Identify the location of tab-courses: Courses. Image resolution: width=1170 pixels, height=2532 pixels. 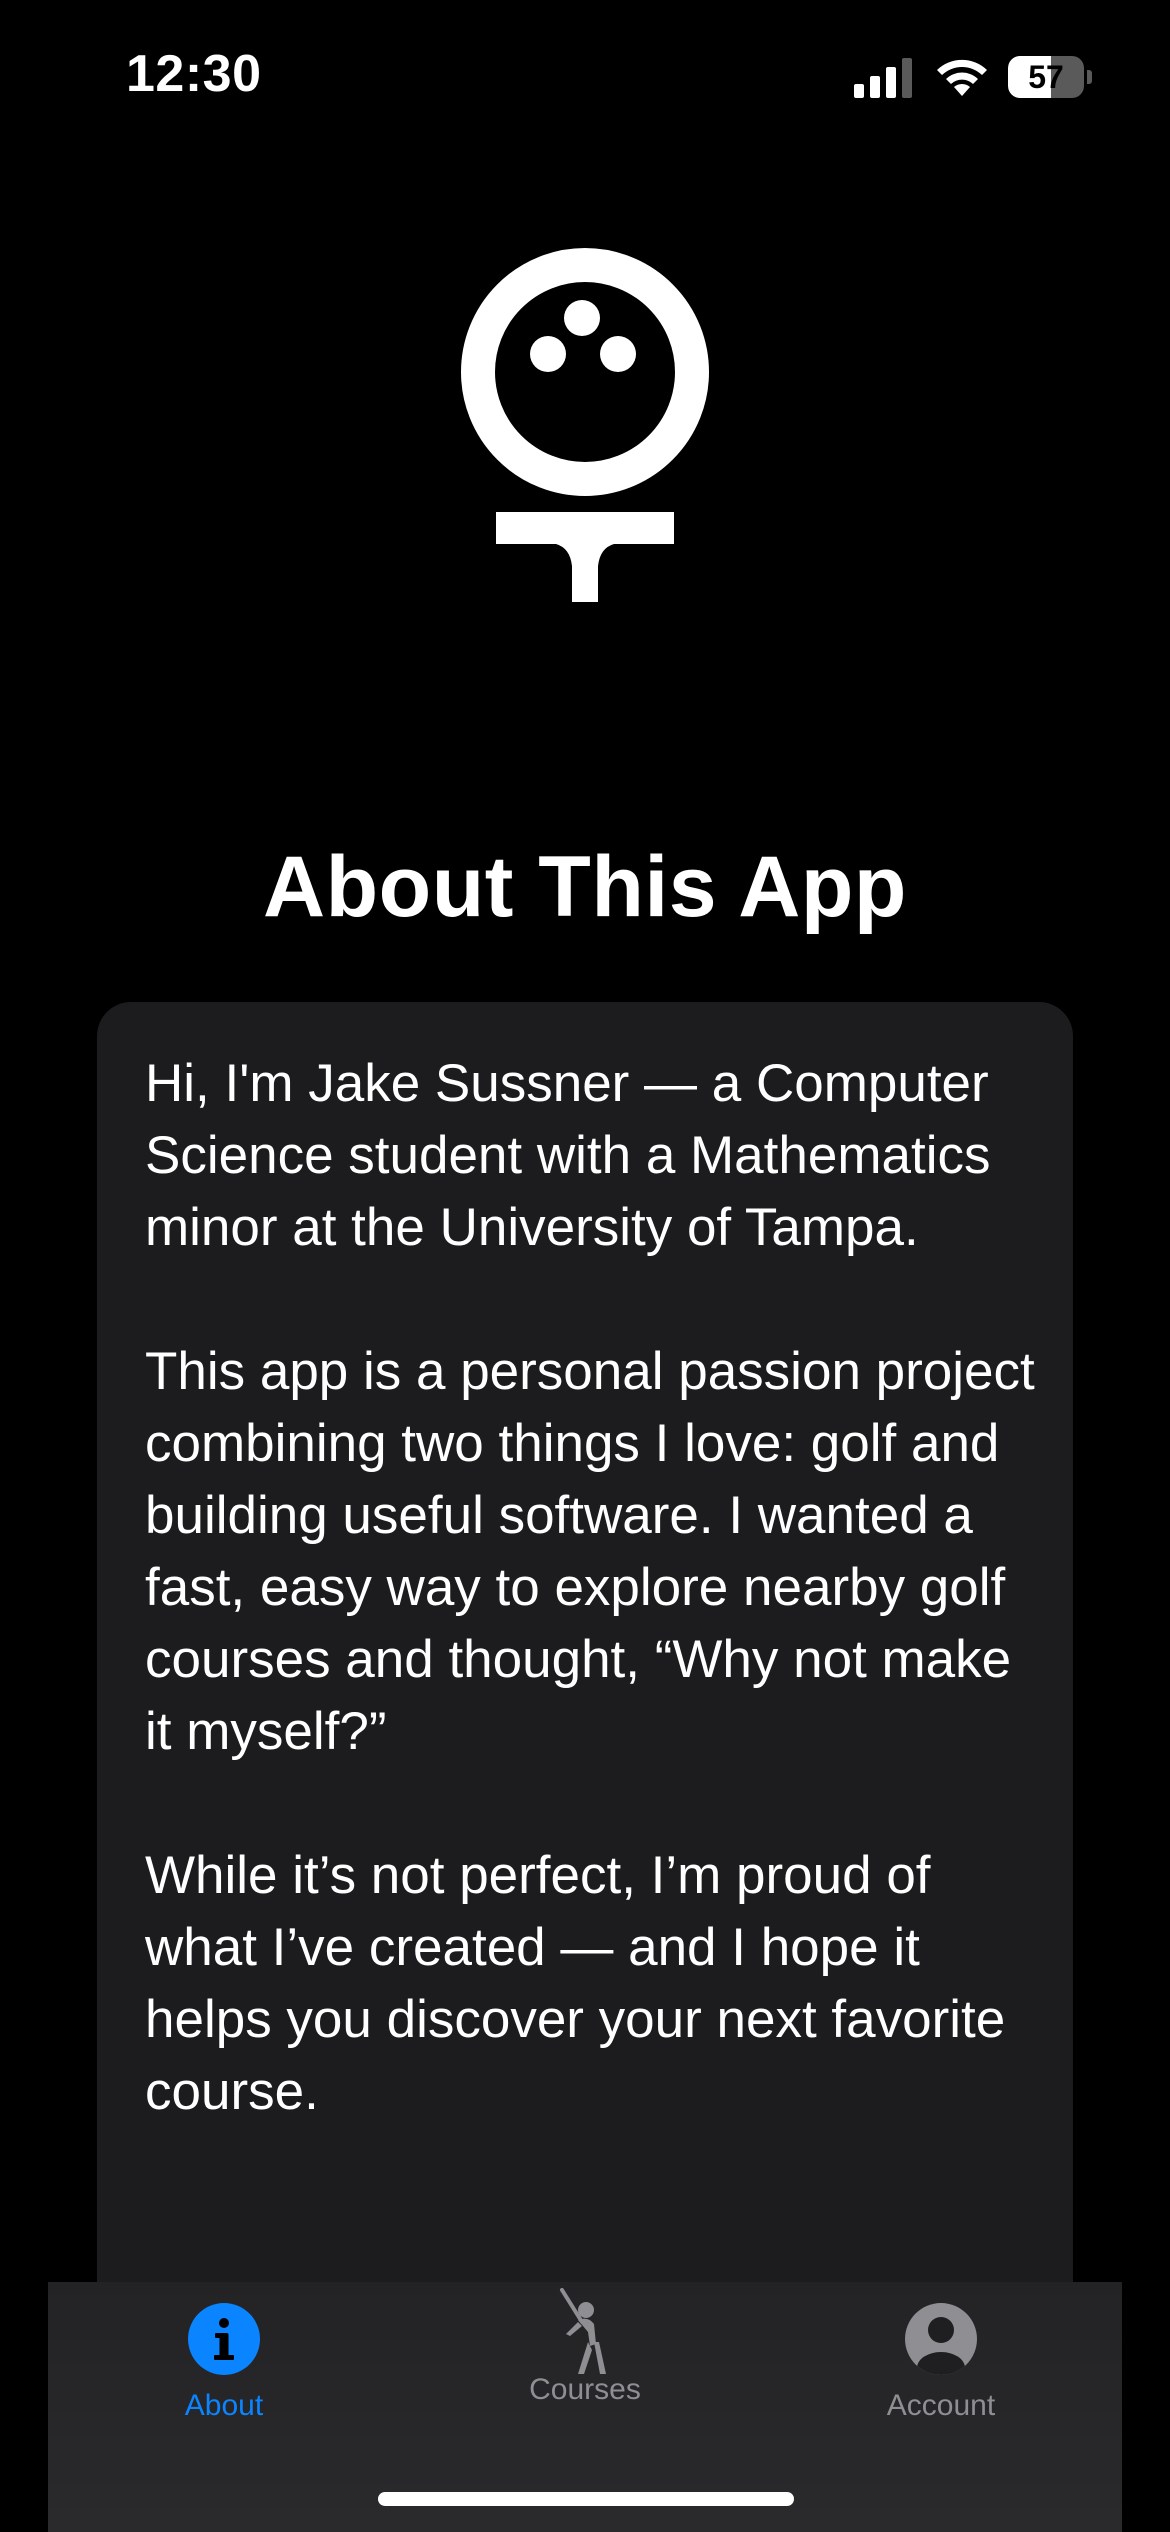
(585, 2370).